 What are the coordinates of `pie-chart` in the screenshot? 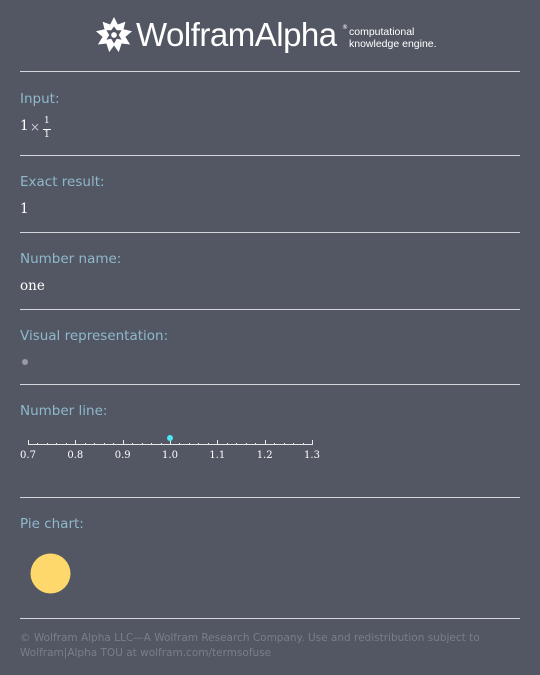 It's located at (50, 573).